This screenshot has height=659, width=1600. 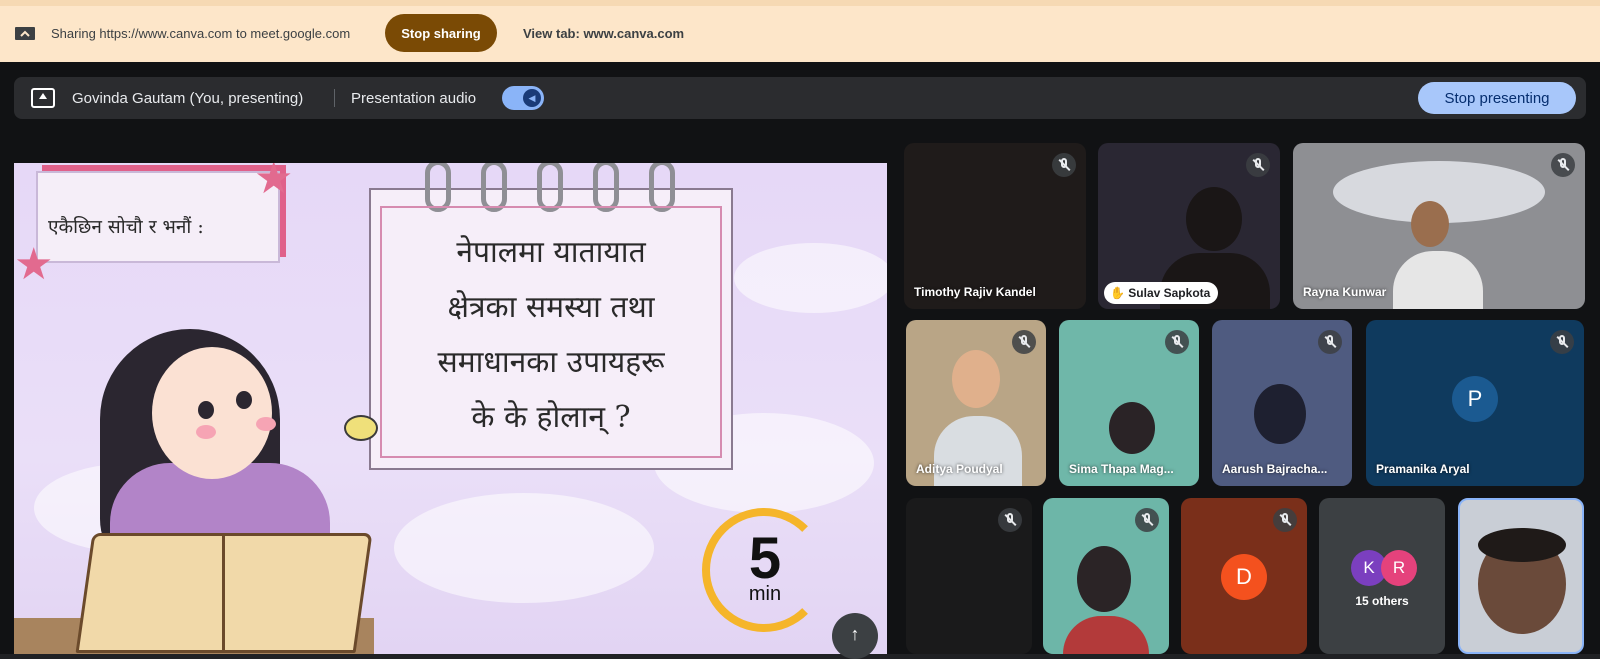 I want to click on presentation-audio-toggle: ◀, so click(x=523, y=98).